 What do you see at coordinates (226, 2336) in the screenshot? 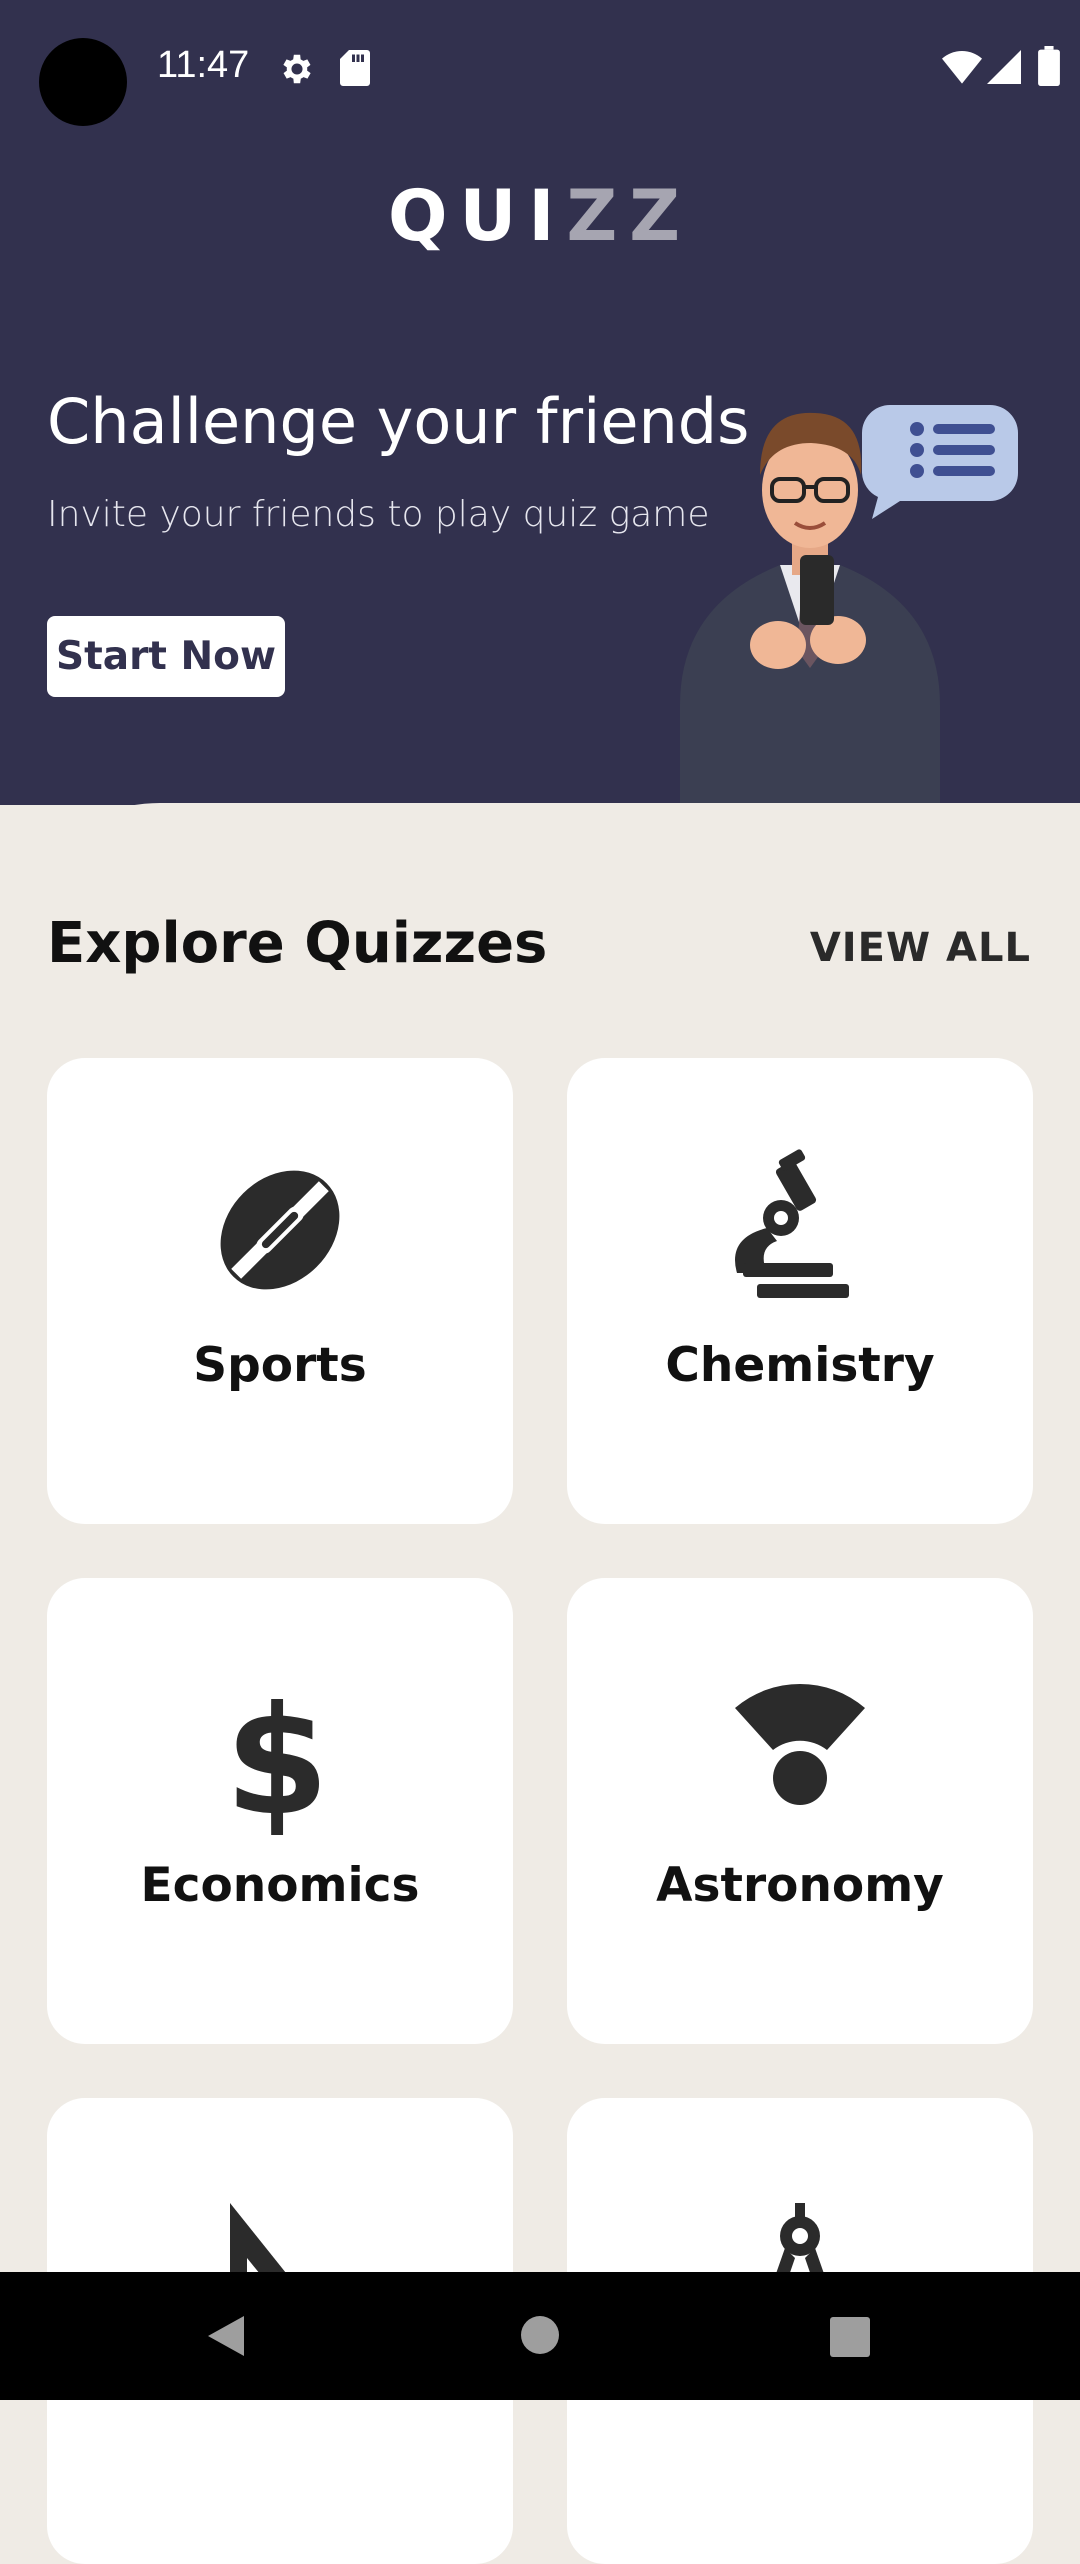
I see `back-icon` at bounding box center [226, 2336].